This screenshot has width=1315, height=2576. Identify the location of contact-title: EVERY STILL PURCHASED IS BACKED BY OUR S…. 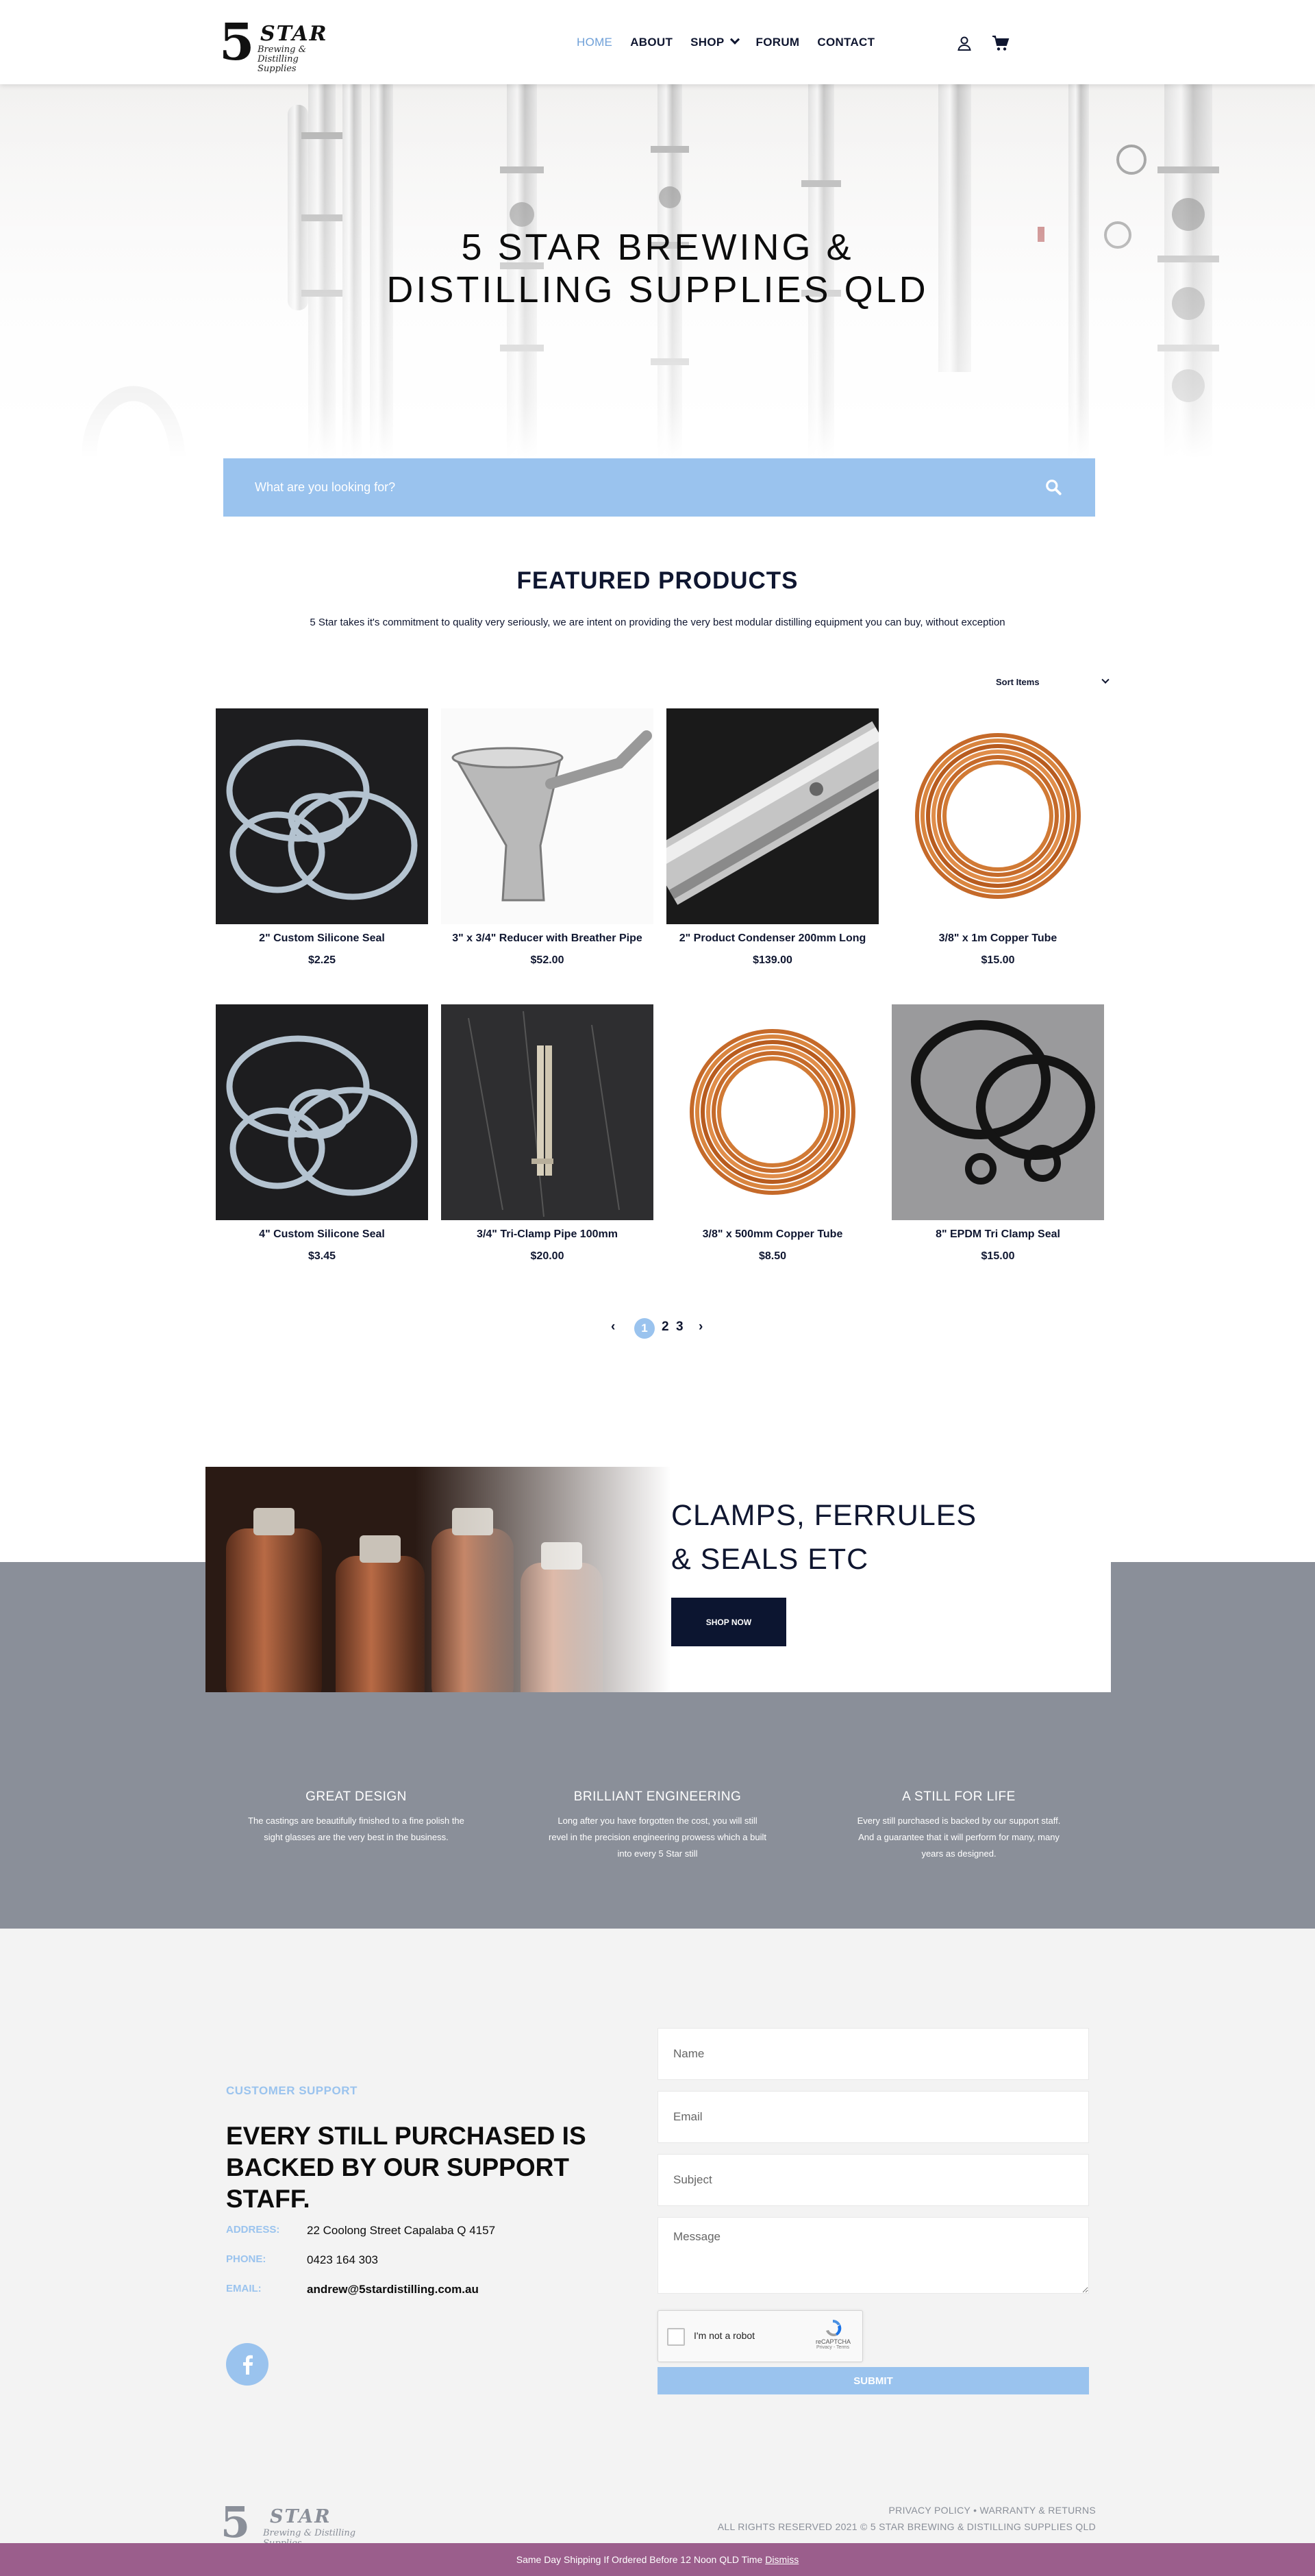
(406, 2167).